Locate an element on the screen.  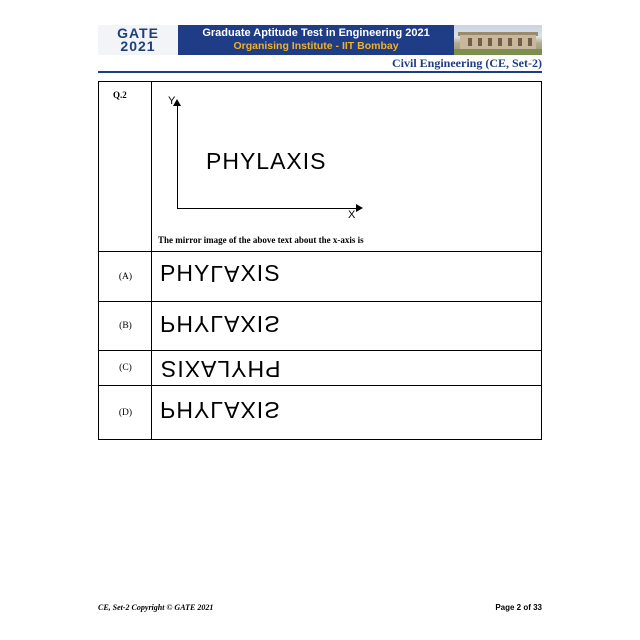
campus-photo-icon is located at coordinates (498, 40).